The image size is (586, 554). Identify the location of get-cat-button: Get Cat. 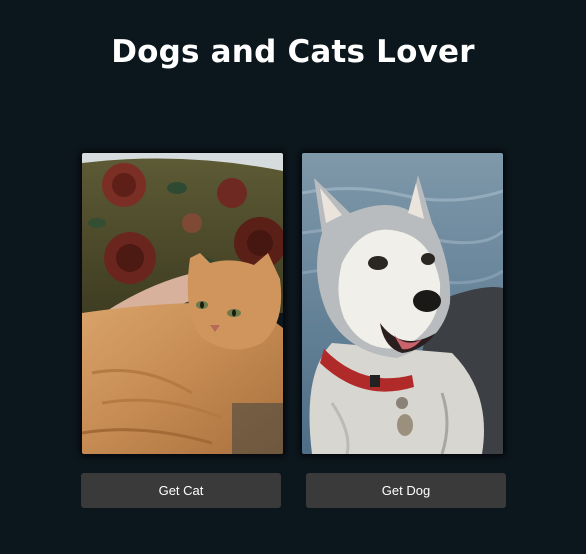
(181, 490).